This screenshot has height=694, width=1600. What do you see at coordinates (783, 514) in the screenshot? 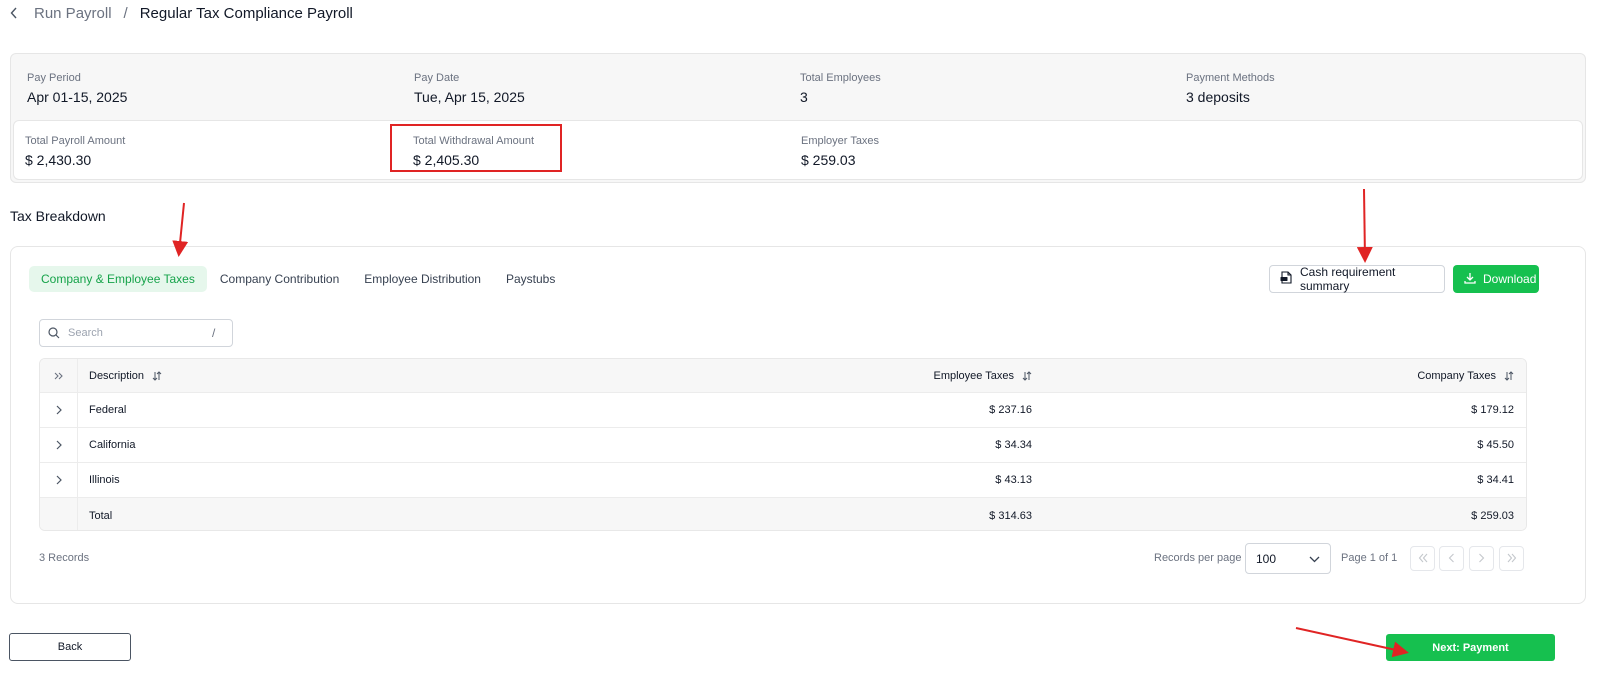
I see `table-total-row: Total $ 314.63 $ 259.03` at bounding box center [783, 514].